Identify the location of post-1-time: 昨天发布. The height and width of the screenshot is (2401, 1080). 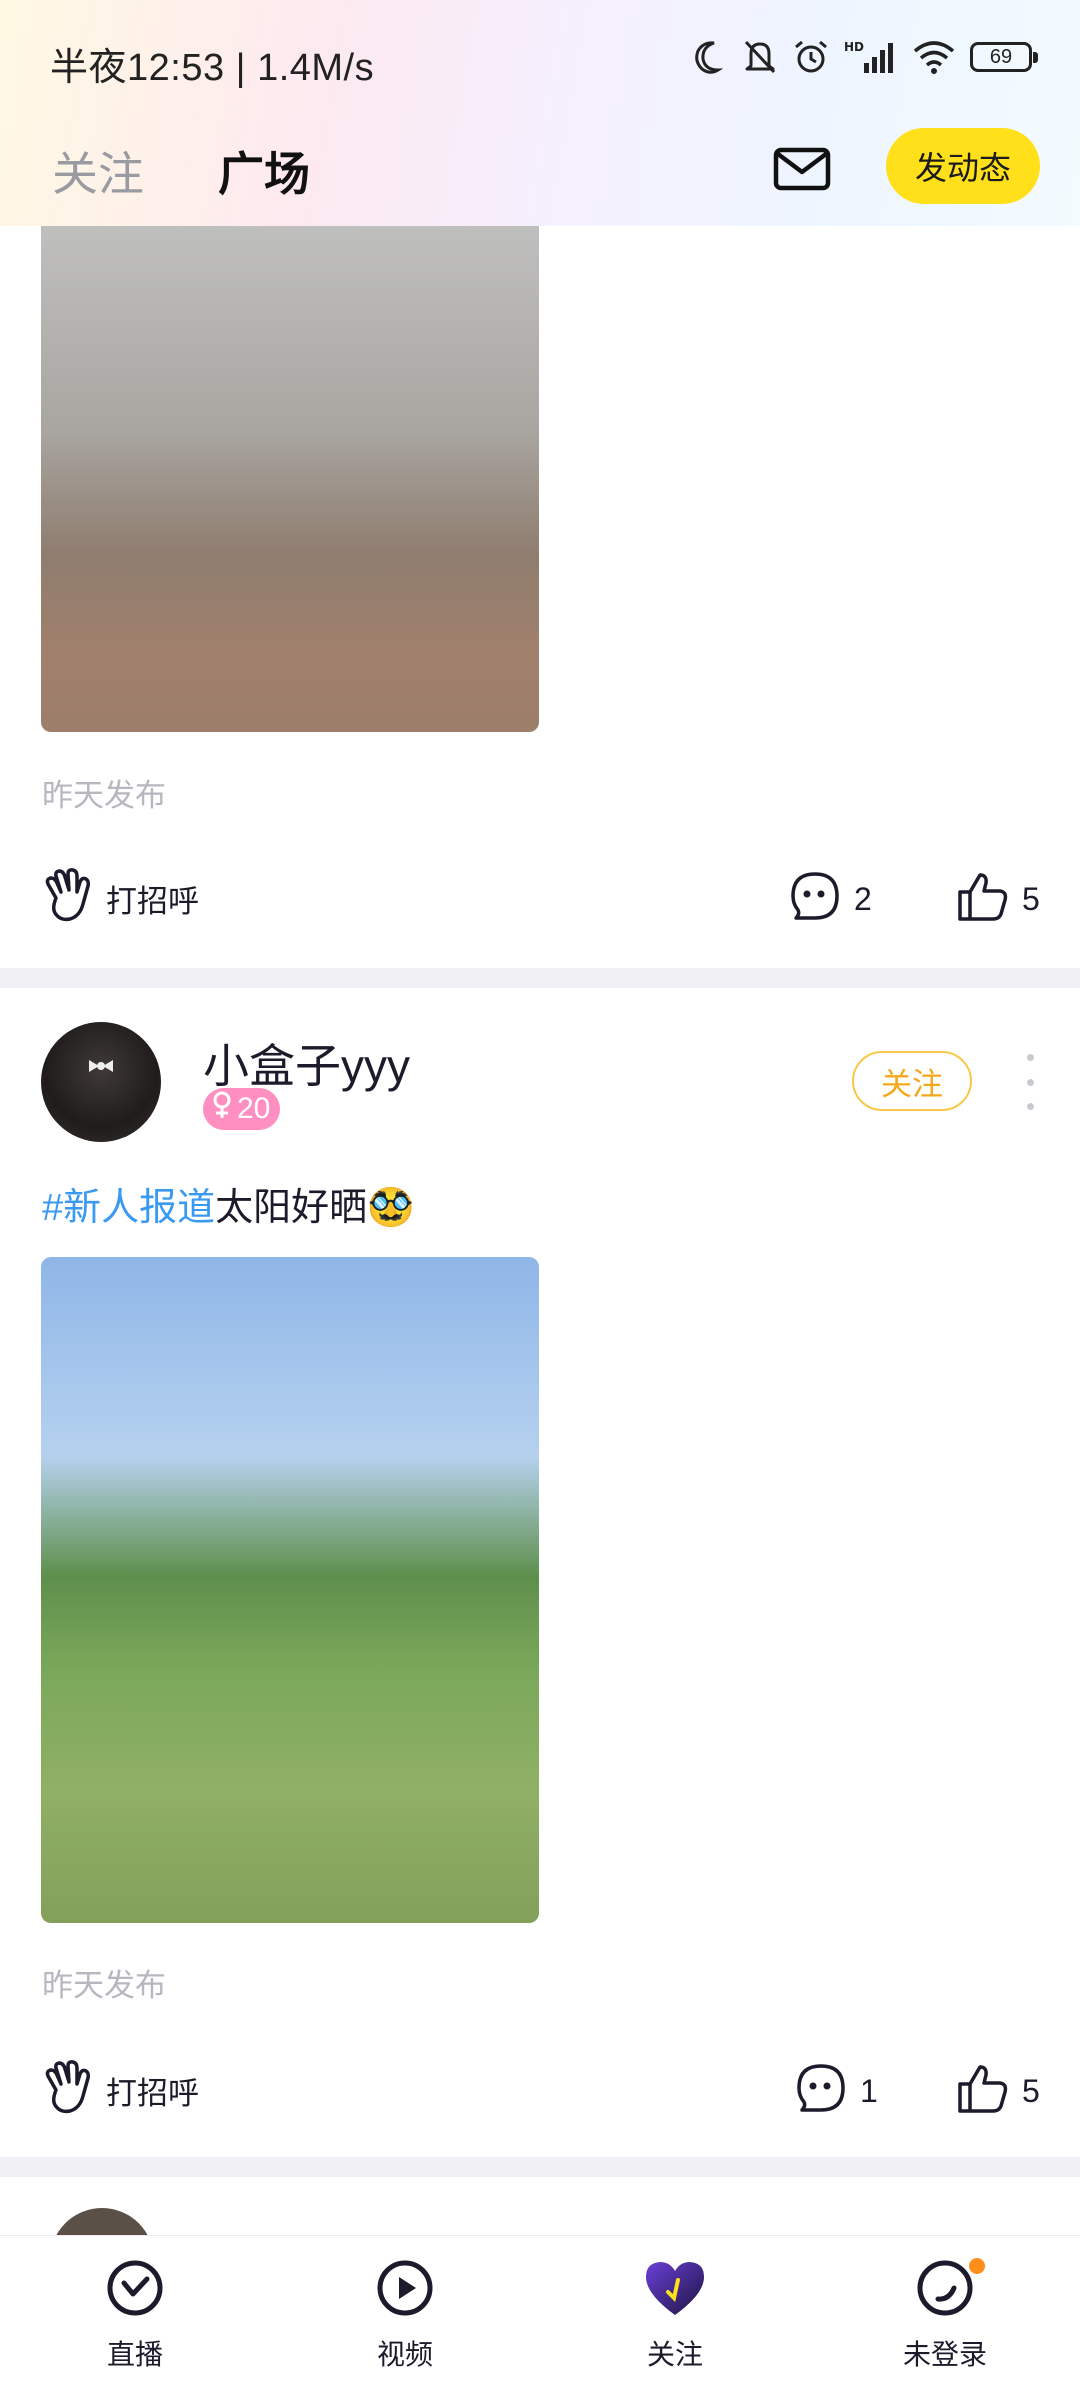
(104, 795).